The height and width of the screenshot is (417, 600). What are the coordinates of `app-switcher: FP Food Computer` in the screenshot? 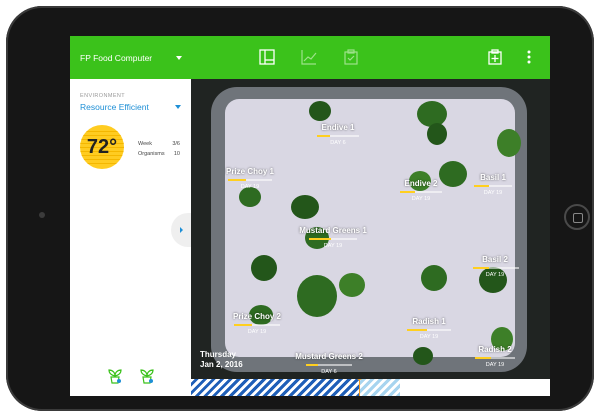 It's located at (130, 57).